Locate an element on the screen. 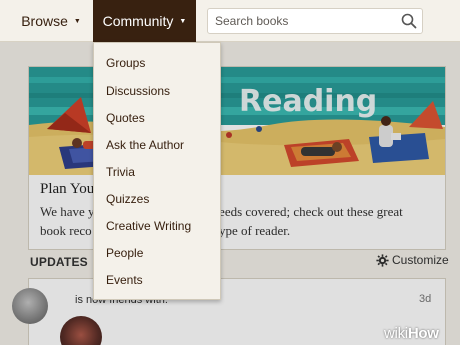  top-navbar: Browse ▼ Community ▼ is located at coordinates (230, 21).